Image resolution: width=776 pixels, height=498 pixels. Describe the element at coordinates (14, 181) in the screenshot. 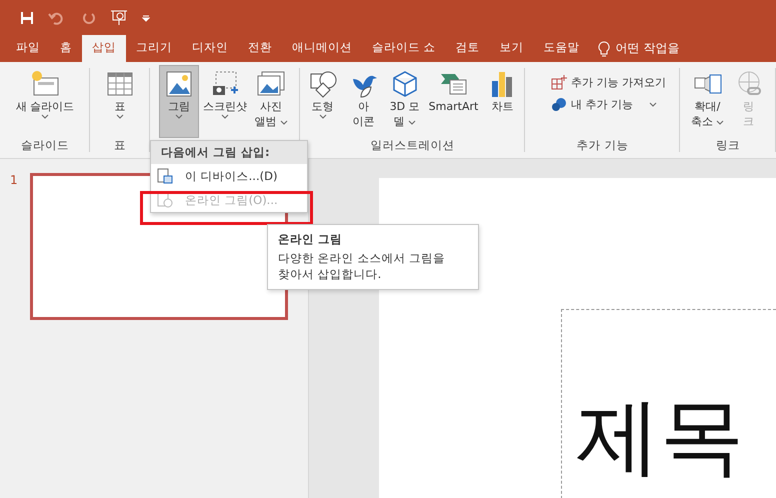

I see `slide-number: 1` at that location.